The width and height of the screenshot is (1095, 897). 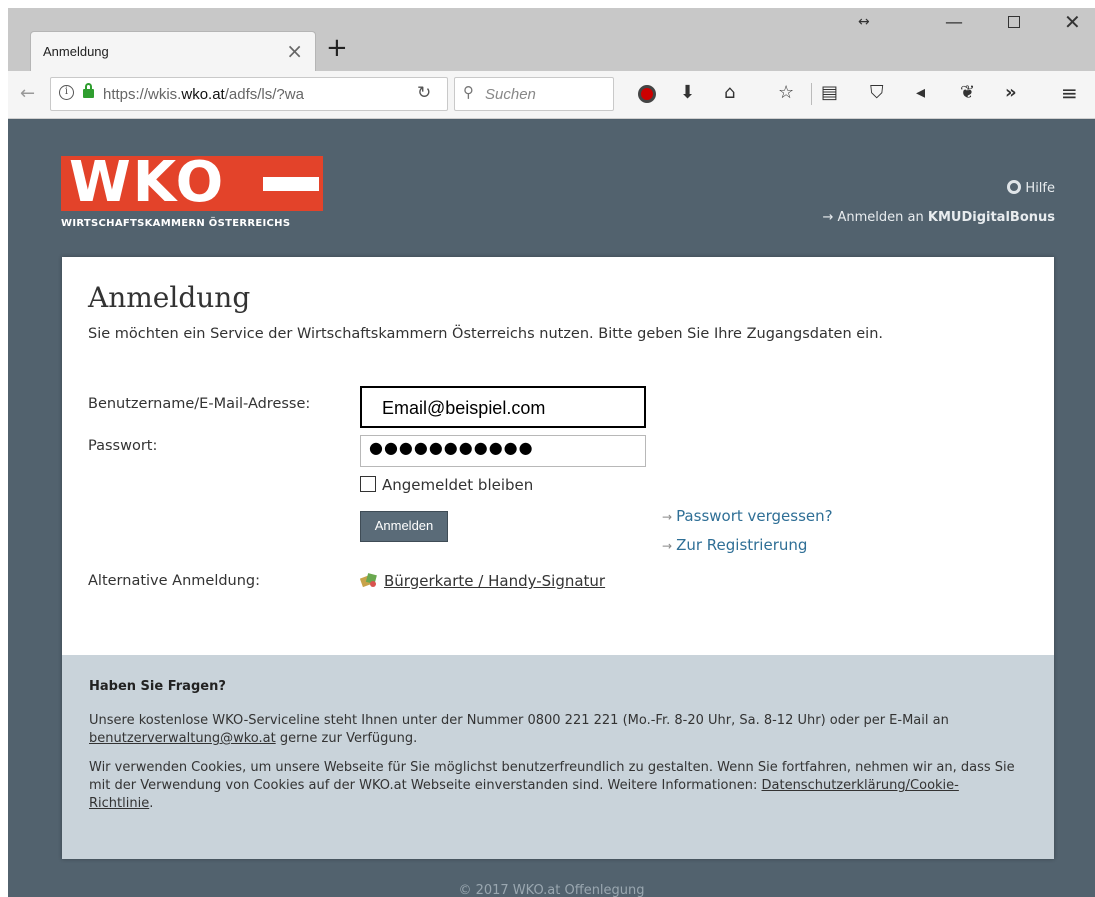 I want to click on search-placeholder: Suchen, so click(x=510, y=94).